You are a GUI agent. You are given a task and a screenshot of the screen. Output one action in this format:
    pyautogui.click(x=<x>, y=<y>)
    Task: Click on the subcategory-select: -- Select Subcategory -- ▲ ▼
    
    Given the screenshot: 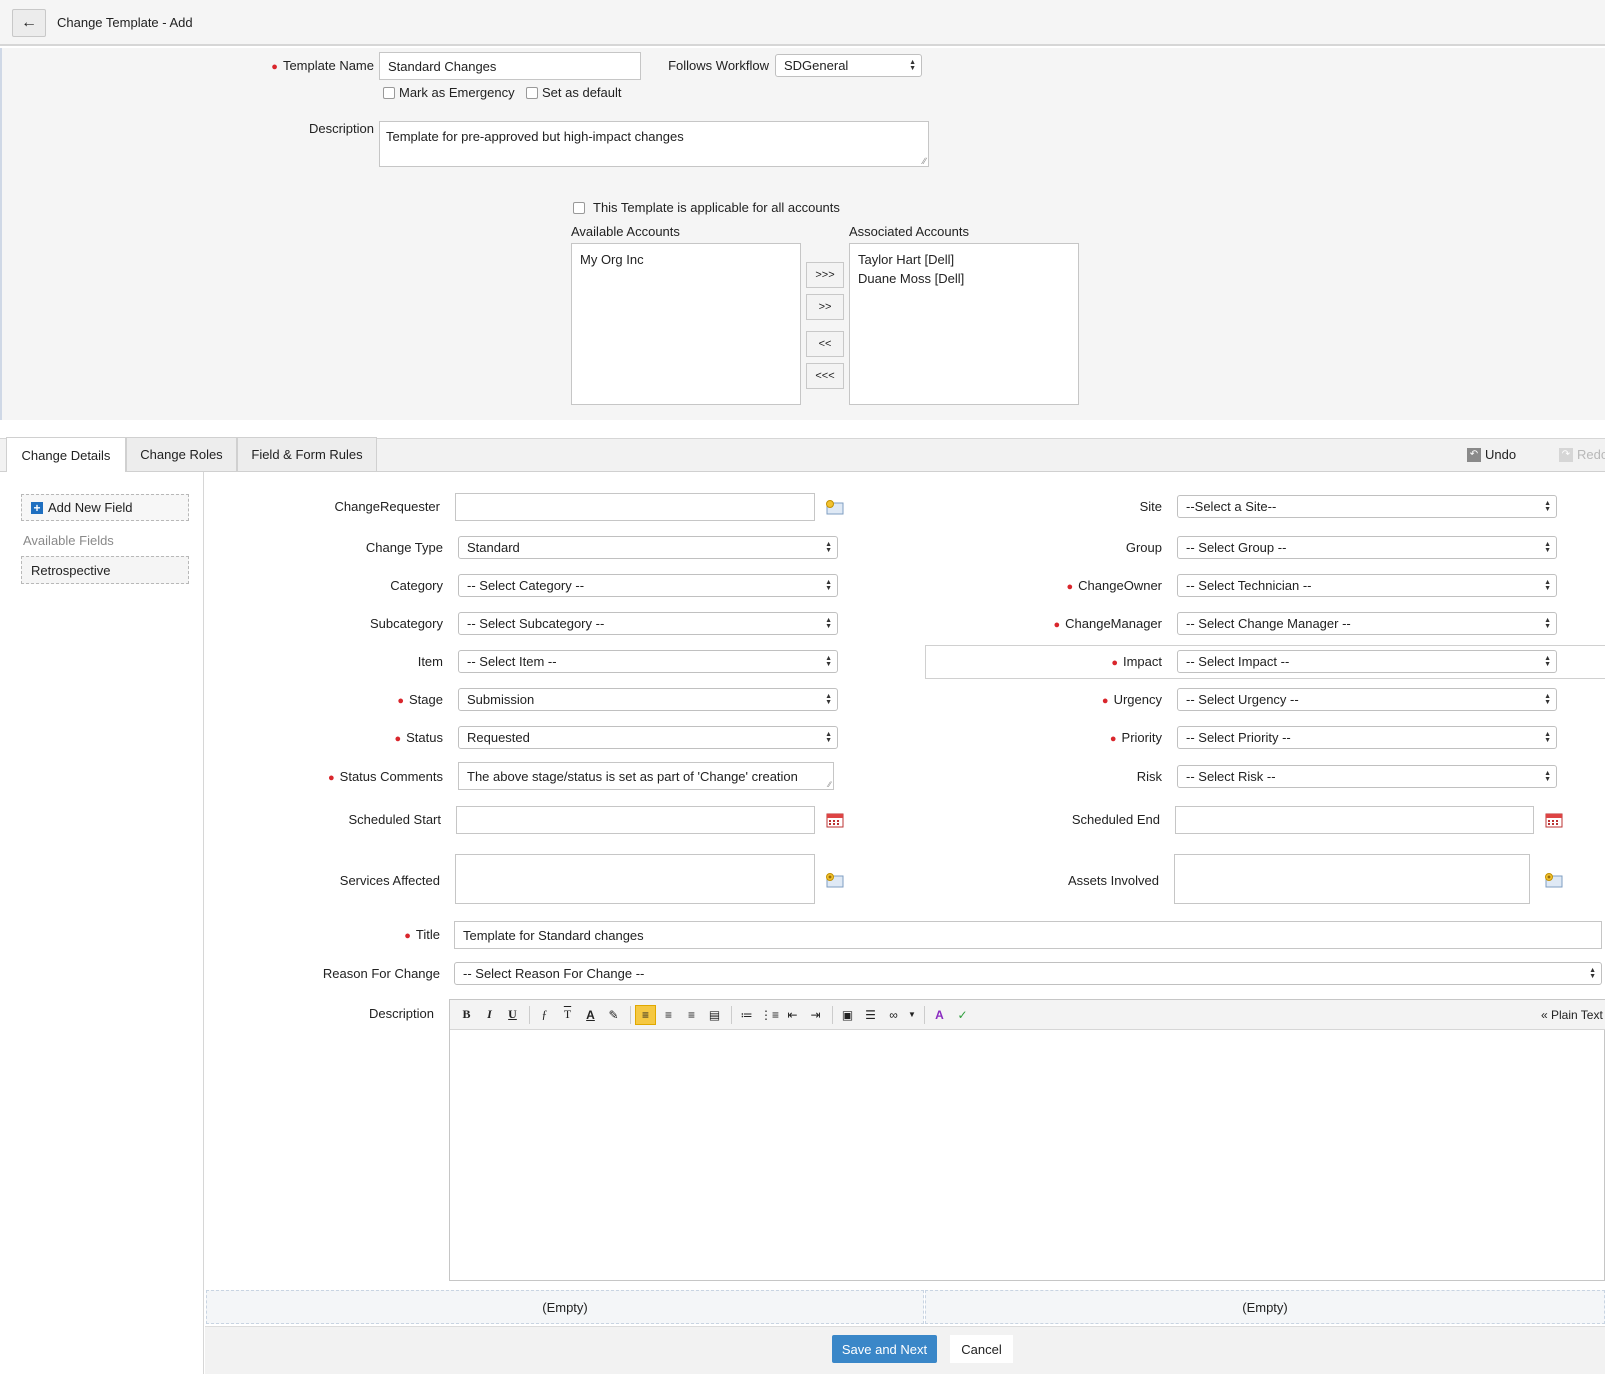 What is the action you would take?
    pyautogui.click(x=648, y=623)
    